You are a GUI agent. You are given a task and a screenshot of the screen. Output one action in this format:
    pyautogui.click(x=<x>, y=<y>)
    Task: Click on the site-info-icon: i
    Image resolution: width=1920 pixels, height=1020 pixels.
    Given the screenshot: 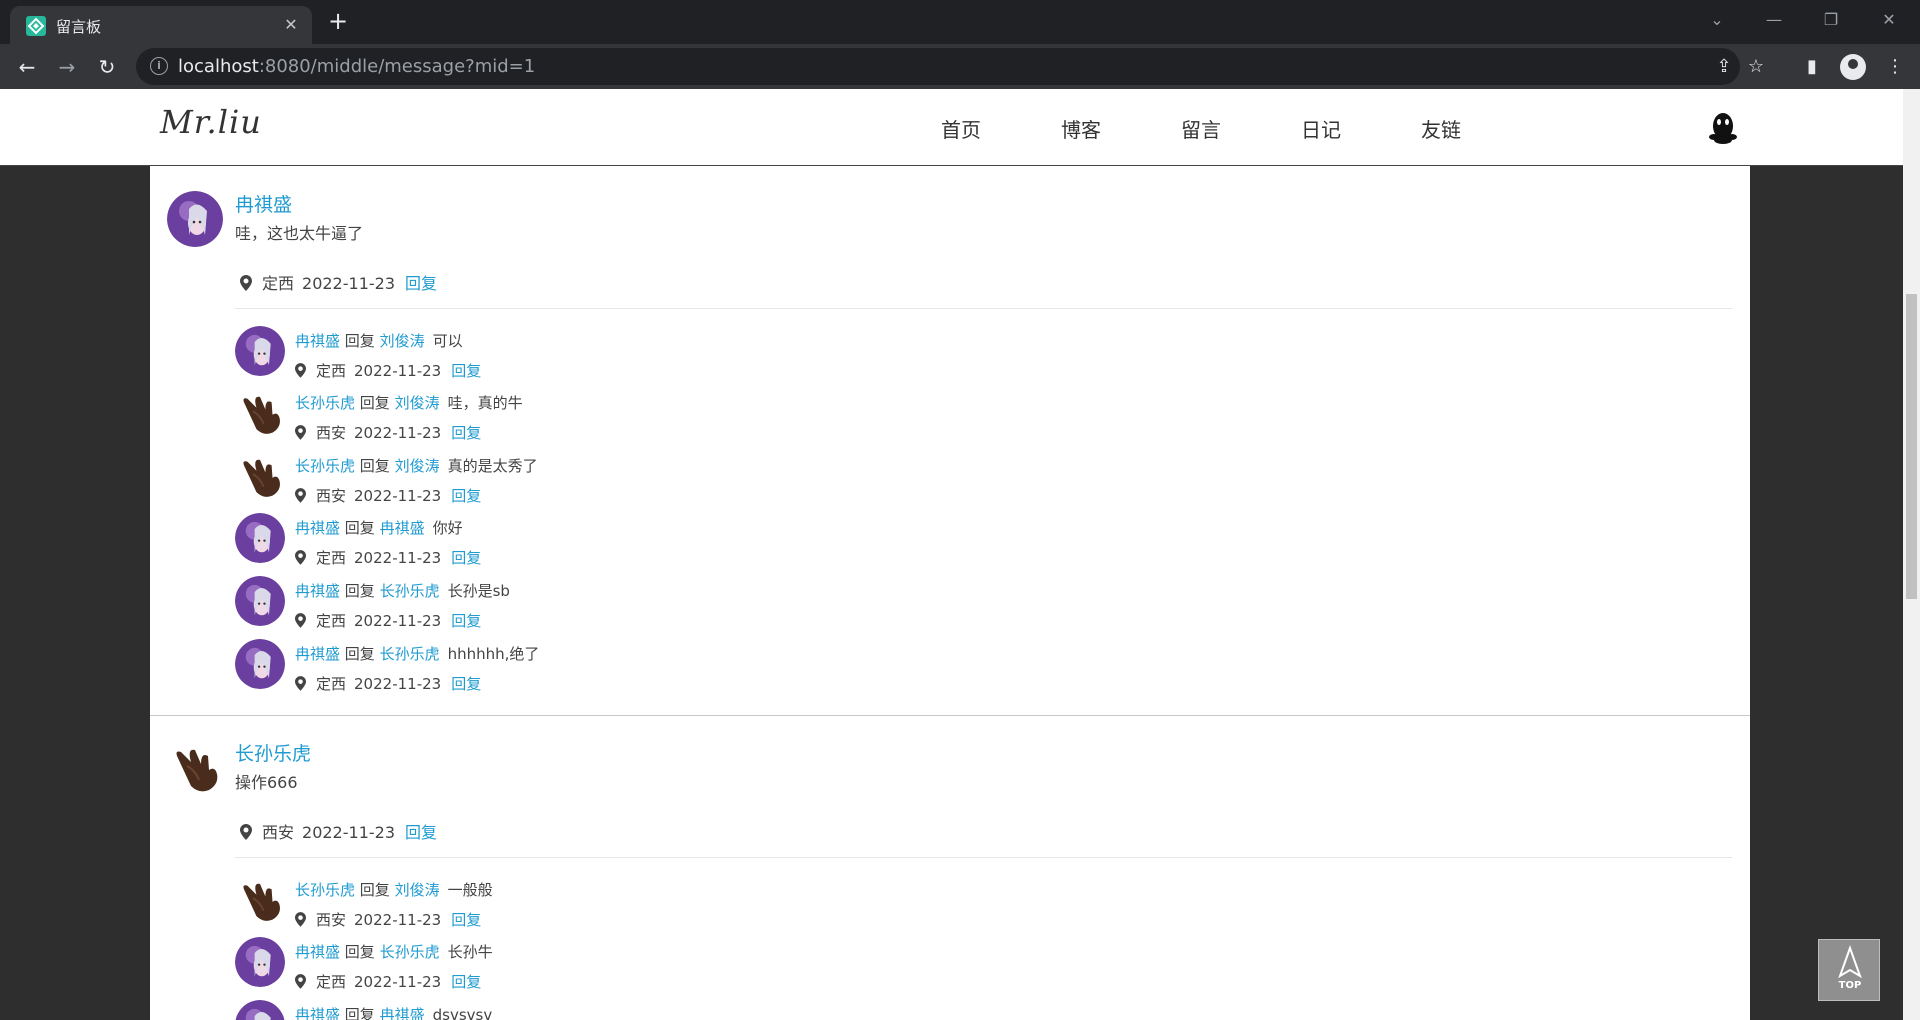 What is the action you would take?
    pyautogui.click(x=159, y=66)
    